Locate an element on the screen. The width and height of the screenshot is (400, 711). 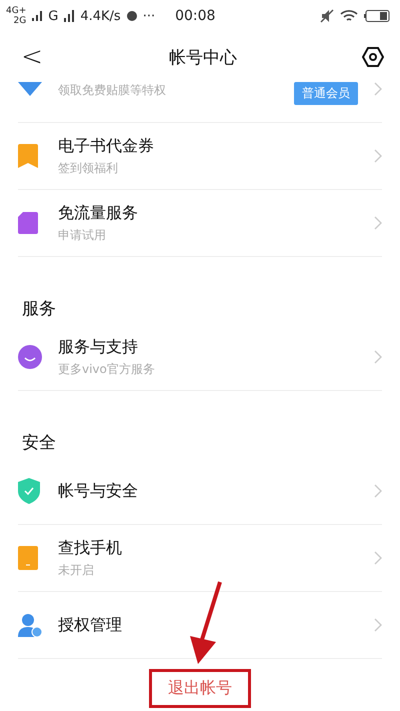
item-title: 电子书代金券 is located at coordinates (216, 146).